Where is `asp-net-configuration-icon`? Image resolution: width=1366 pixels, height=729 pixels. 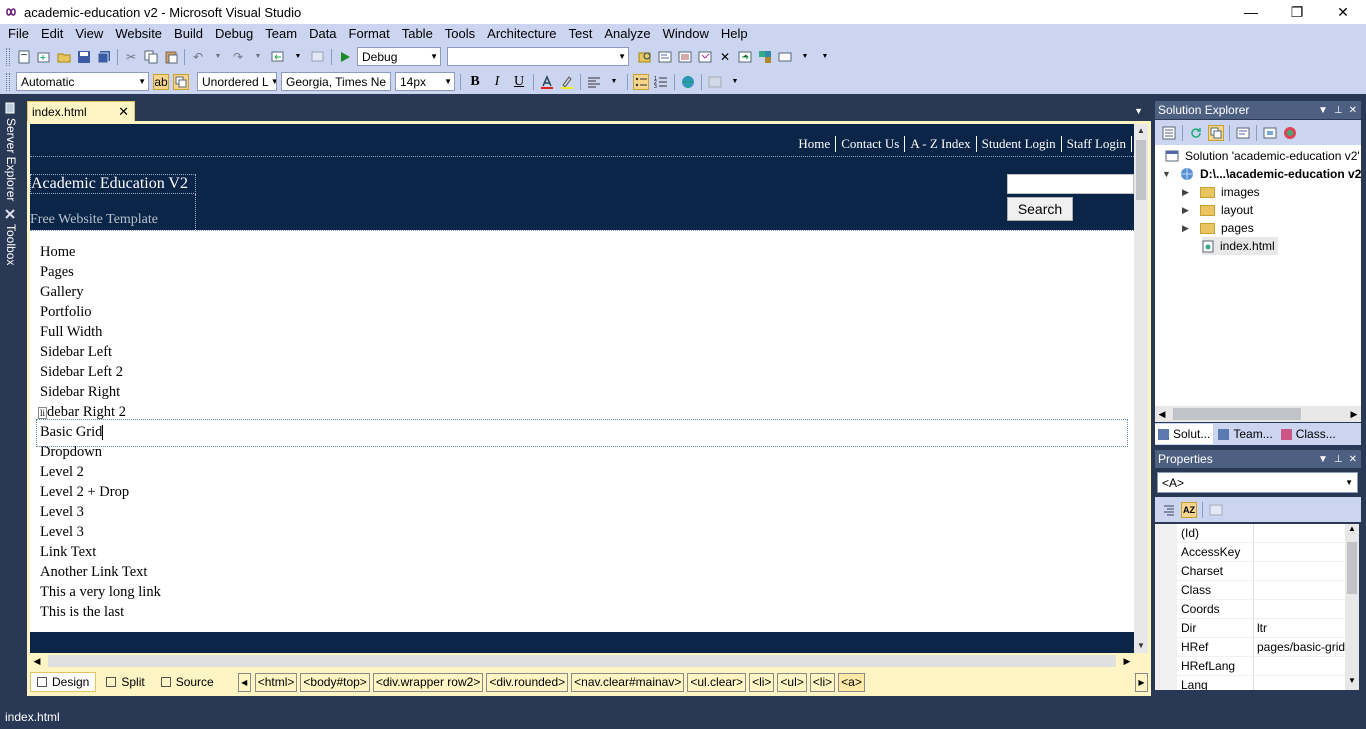 asp-net-configuration-icon is located at coordinates (1290, 133).